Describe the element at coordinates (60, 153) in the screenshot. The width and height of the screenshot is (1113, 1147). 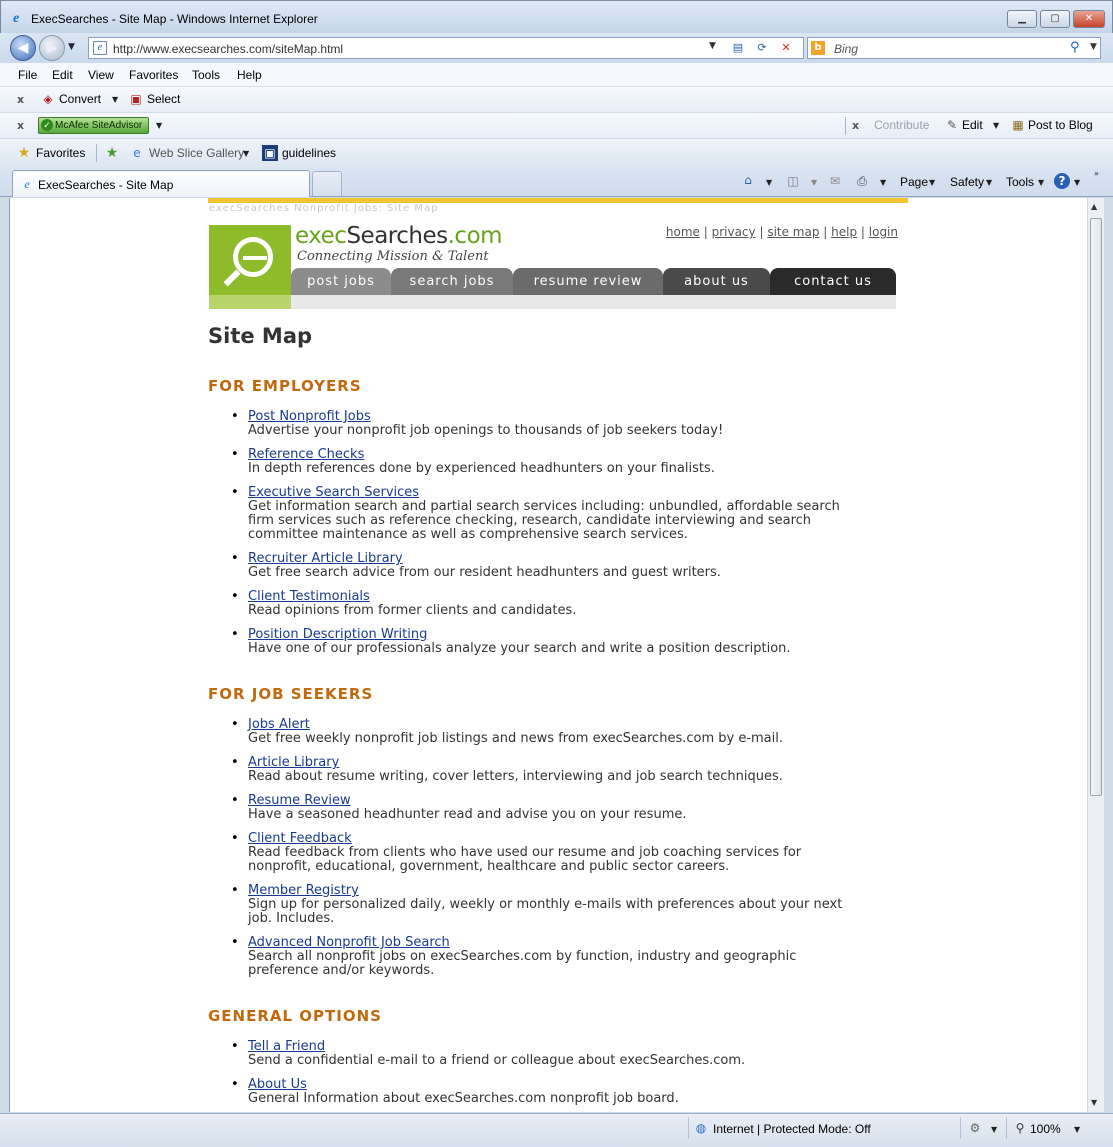
I see `favorites-button: Favorites` at that location.